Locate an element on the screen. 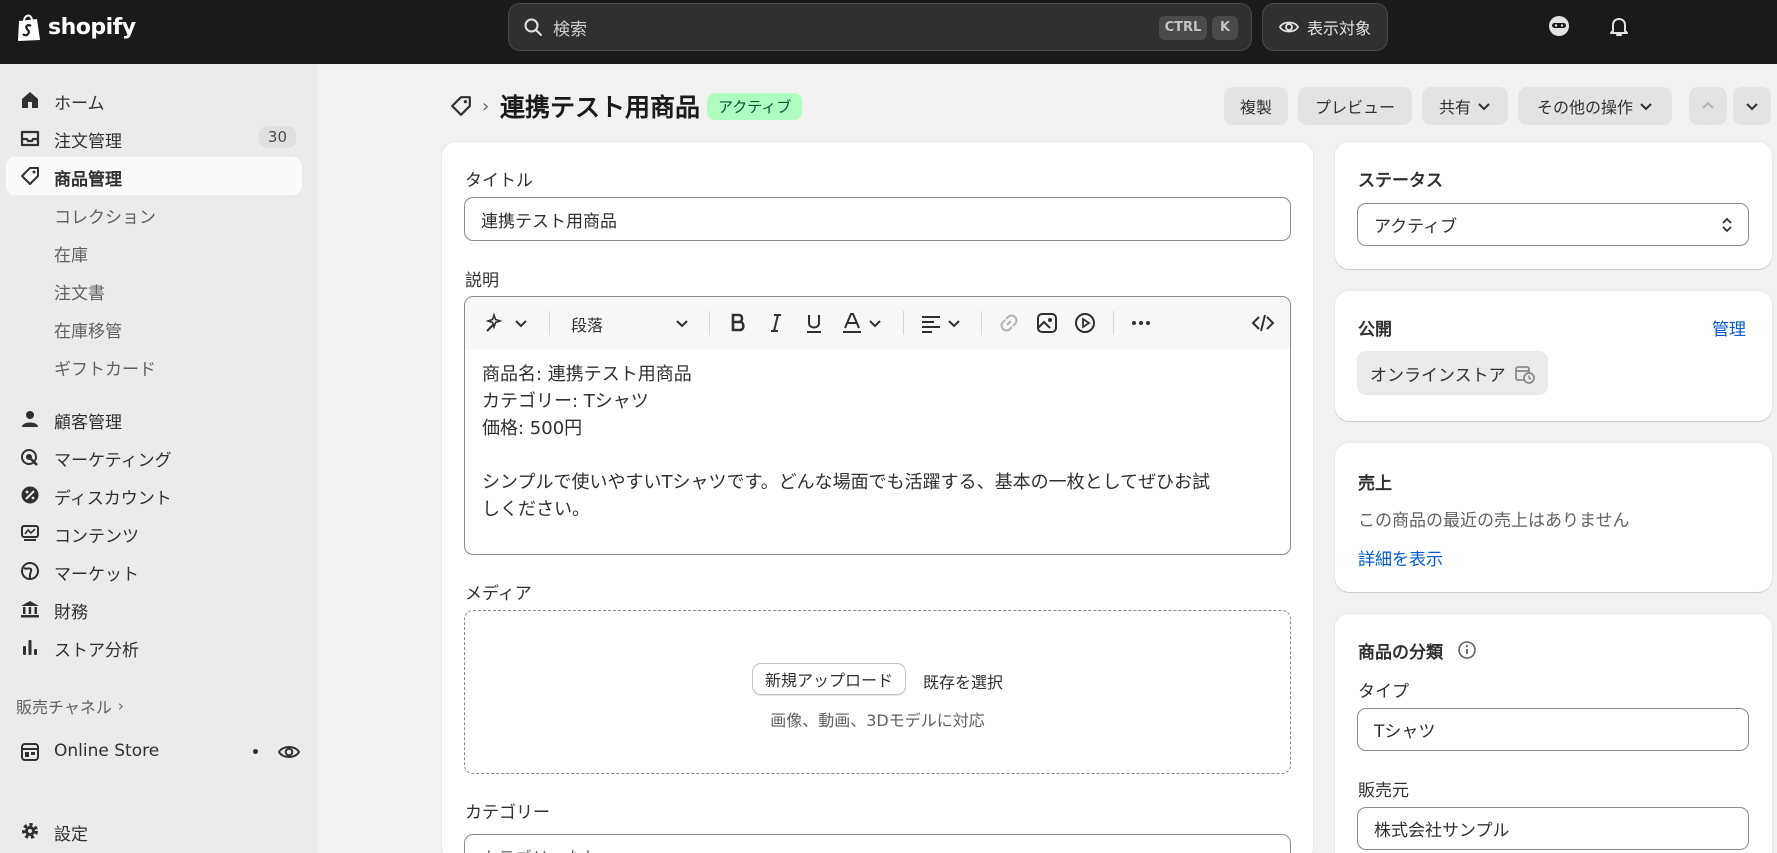  sidebar-item-customers: 顧客管理 is located at coordinates (154, 419).